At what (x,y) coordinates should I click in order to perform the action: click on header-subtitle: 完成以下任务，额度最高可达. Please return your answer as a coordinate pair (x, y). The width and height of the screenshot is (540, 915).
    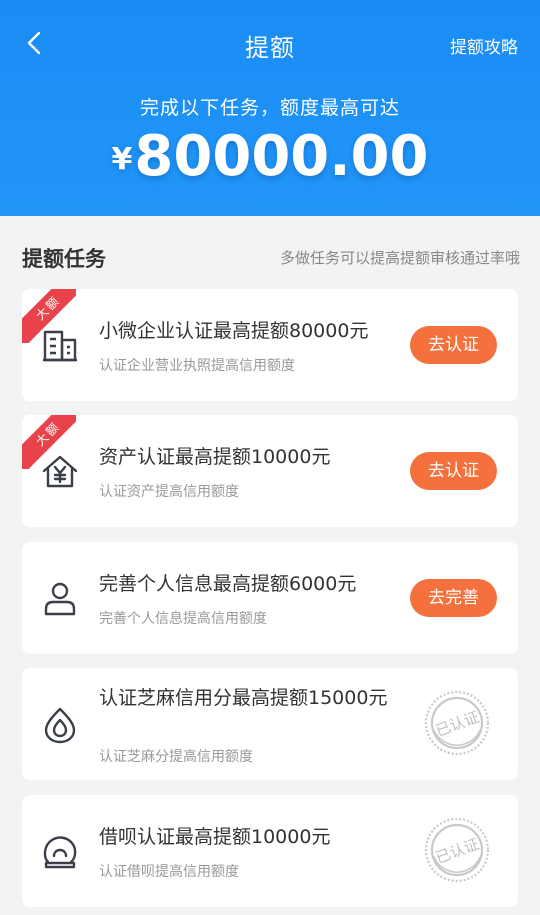
    Looking at the image, I should click on (269, 108).